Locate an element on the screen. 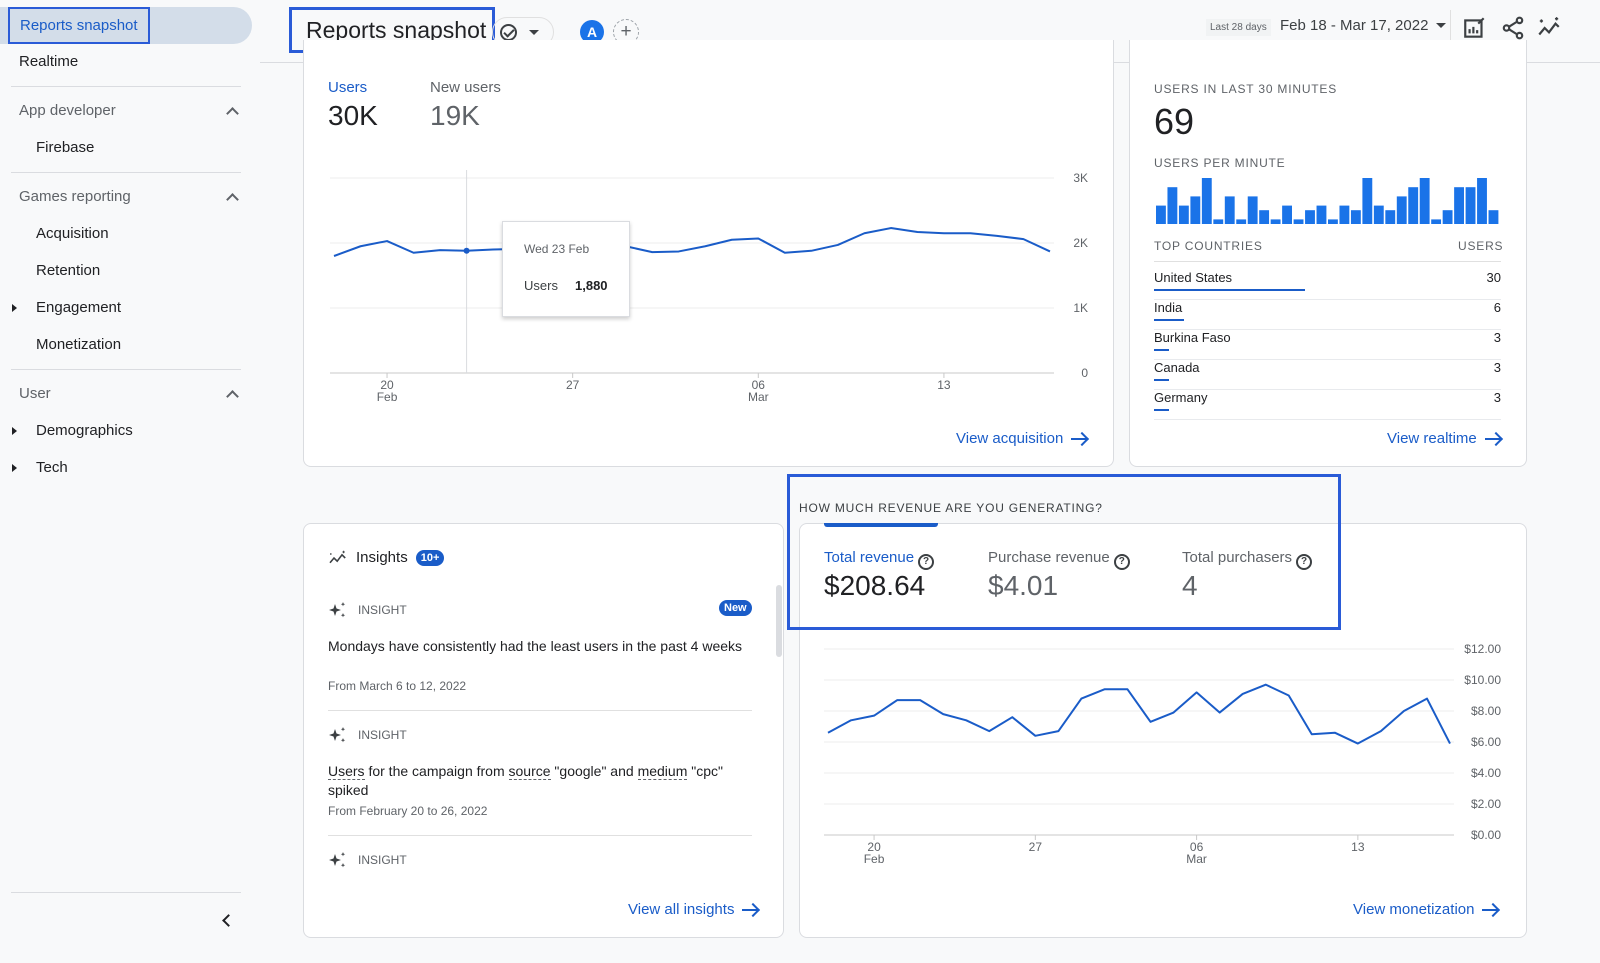 This screenshot has height=963, width=1600. y-tick-label: $2.00 is located at coordinates (1486, 804).